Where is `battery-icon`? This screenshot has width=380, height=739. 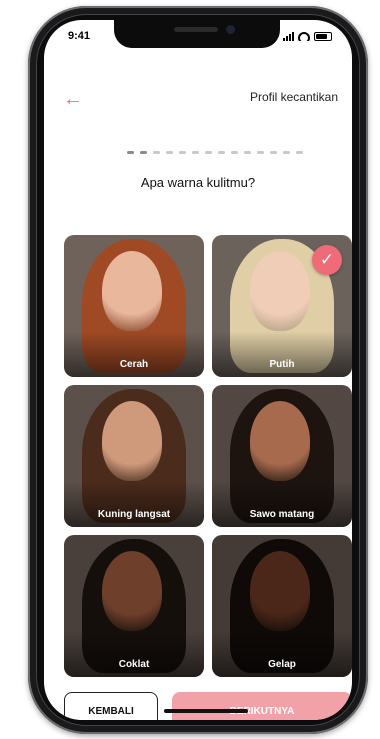 battery-icon is located at coordinates (323, 36).